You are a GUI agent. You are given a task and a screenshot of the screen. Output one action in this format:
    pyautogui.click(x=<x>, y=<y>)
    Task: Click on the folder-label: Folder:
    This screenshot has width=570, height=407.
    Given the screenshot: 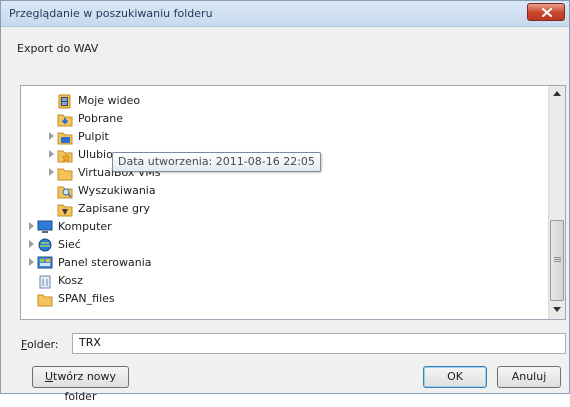 What is the action you would take?
    pyautogui.click(x=40, y=344)
    